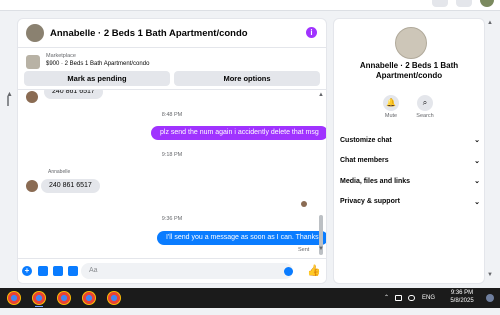  Describe the element at coordinates (43, 271) in the screenshot. I see `image-icon` at that location.